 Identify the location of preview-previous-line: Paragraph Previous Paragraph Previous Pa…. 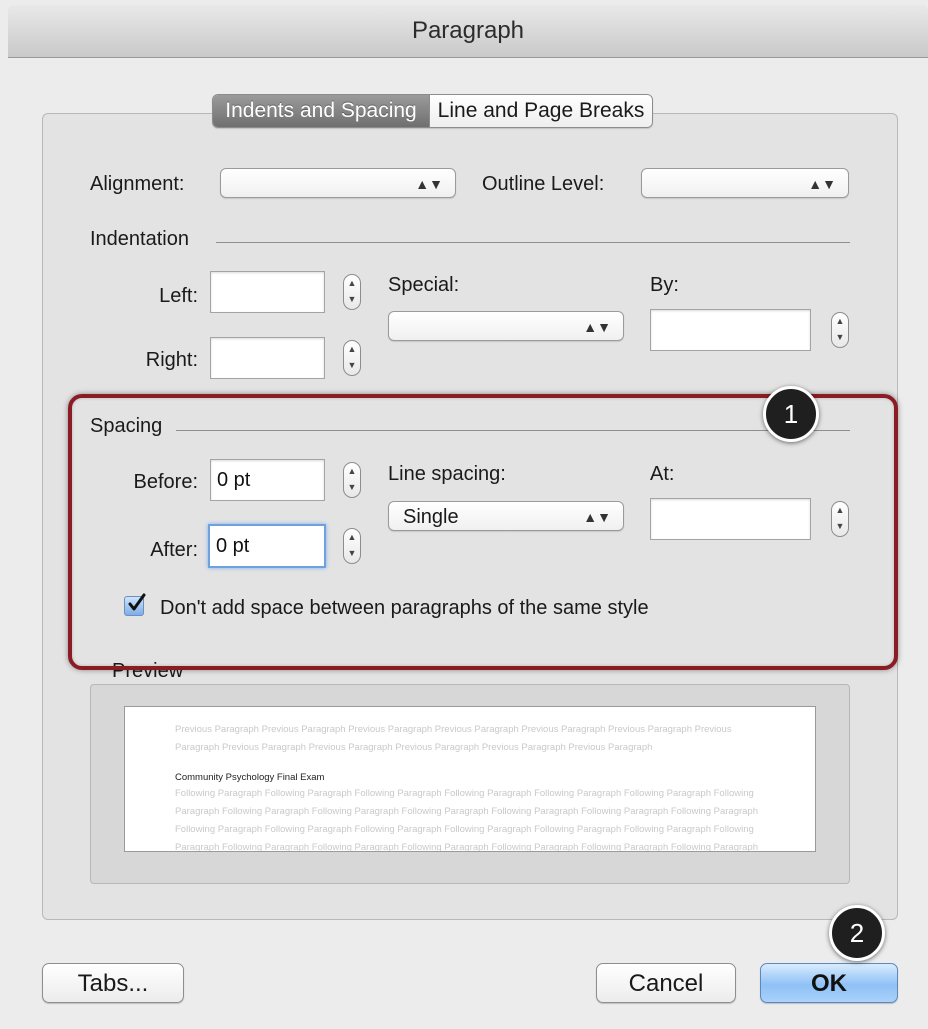
(414, 747).